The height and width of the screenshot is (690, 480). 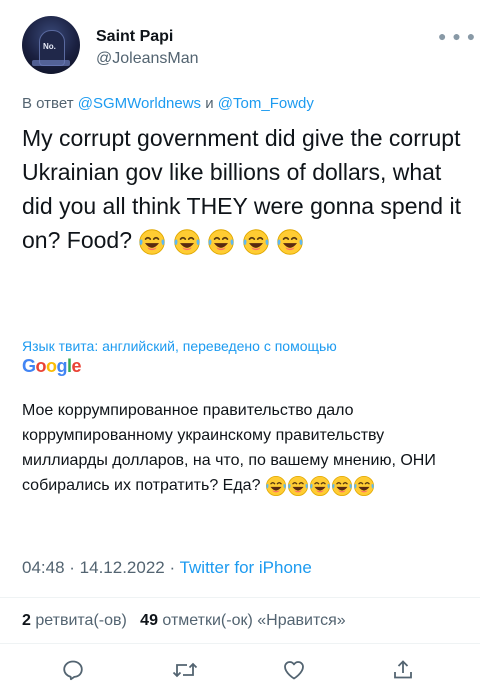 What do you see at coordinates (52, 366) in the screenshot?
I see `google-logo: Google` at bounding box center [52, 366].